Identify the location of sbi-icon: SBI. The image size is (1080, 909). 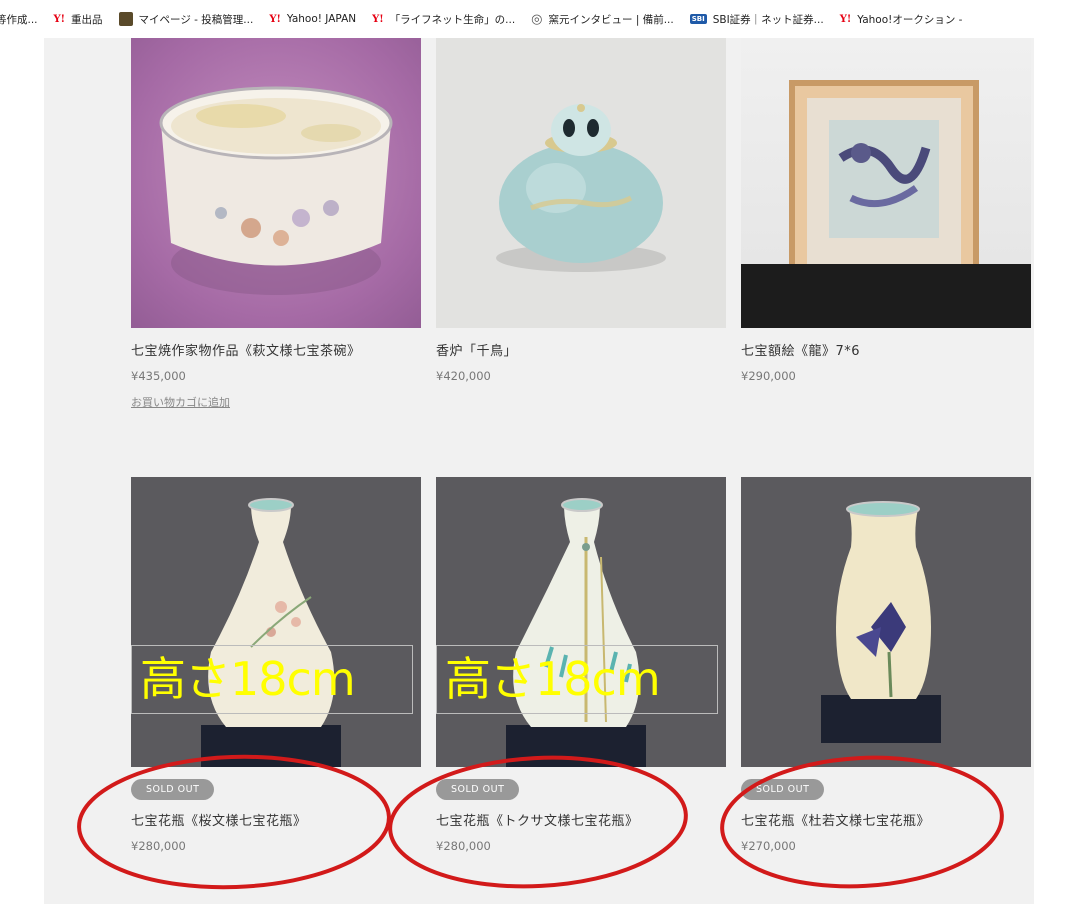
(698, 19).